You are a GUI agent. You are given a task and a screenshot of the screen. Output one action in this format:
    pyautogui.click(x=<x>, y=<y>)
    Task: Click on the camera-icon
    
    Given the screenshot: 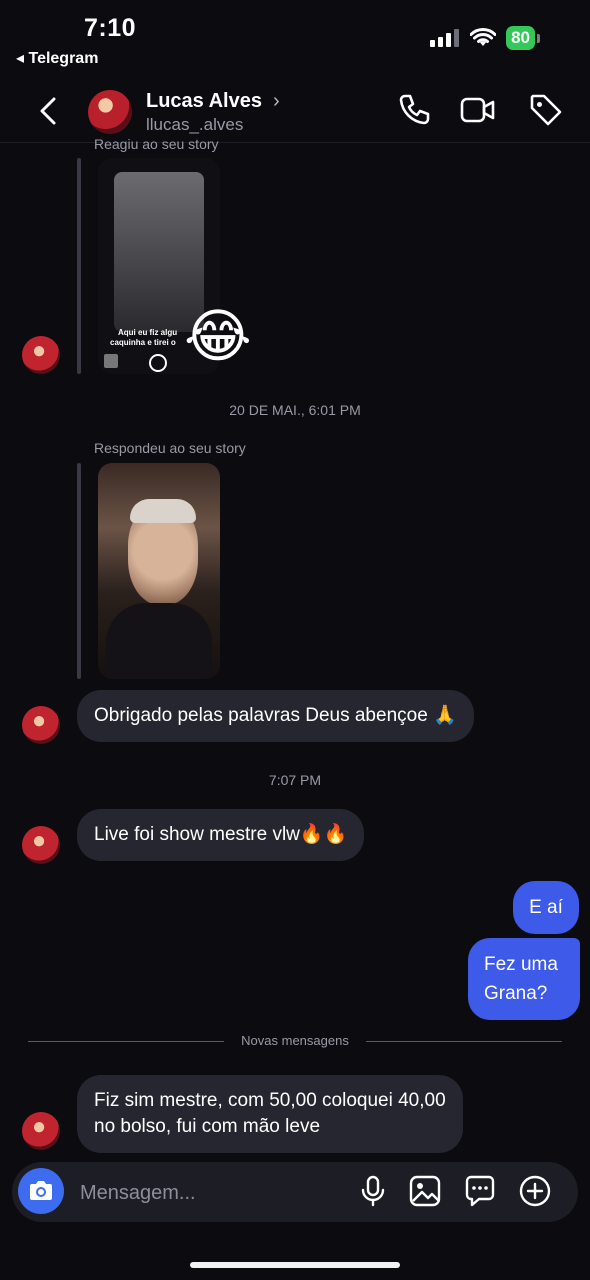 What is the action you would take?
    pyautogui.click(x=41, y=1190)
    